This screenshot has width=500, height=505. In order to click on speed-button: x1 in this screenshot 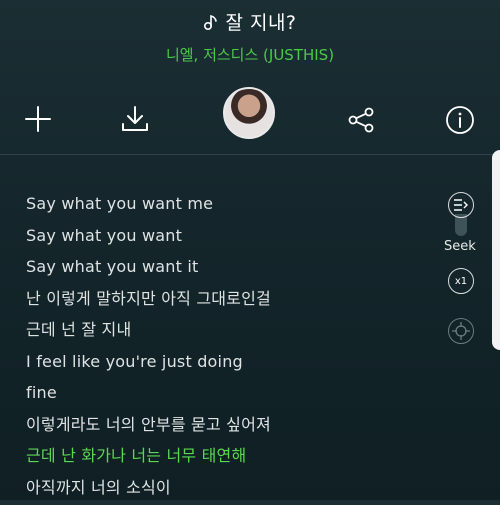, I will do `click(461, 281)`.